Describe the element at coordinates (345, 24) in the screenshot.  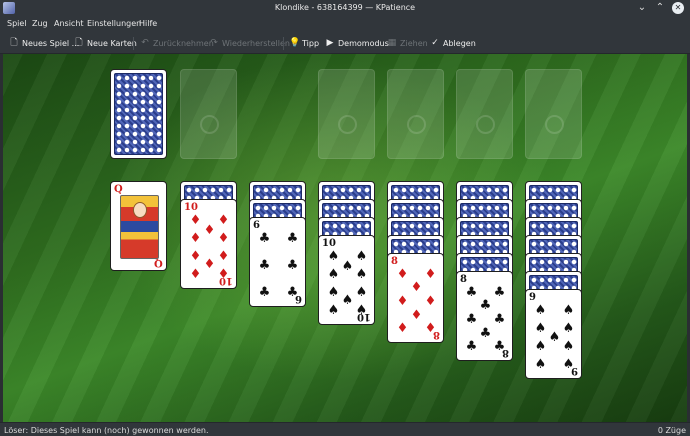
I see `menu-bar: Spiel Zug Ansicht Einstellungen Hilfe` at that location.